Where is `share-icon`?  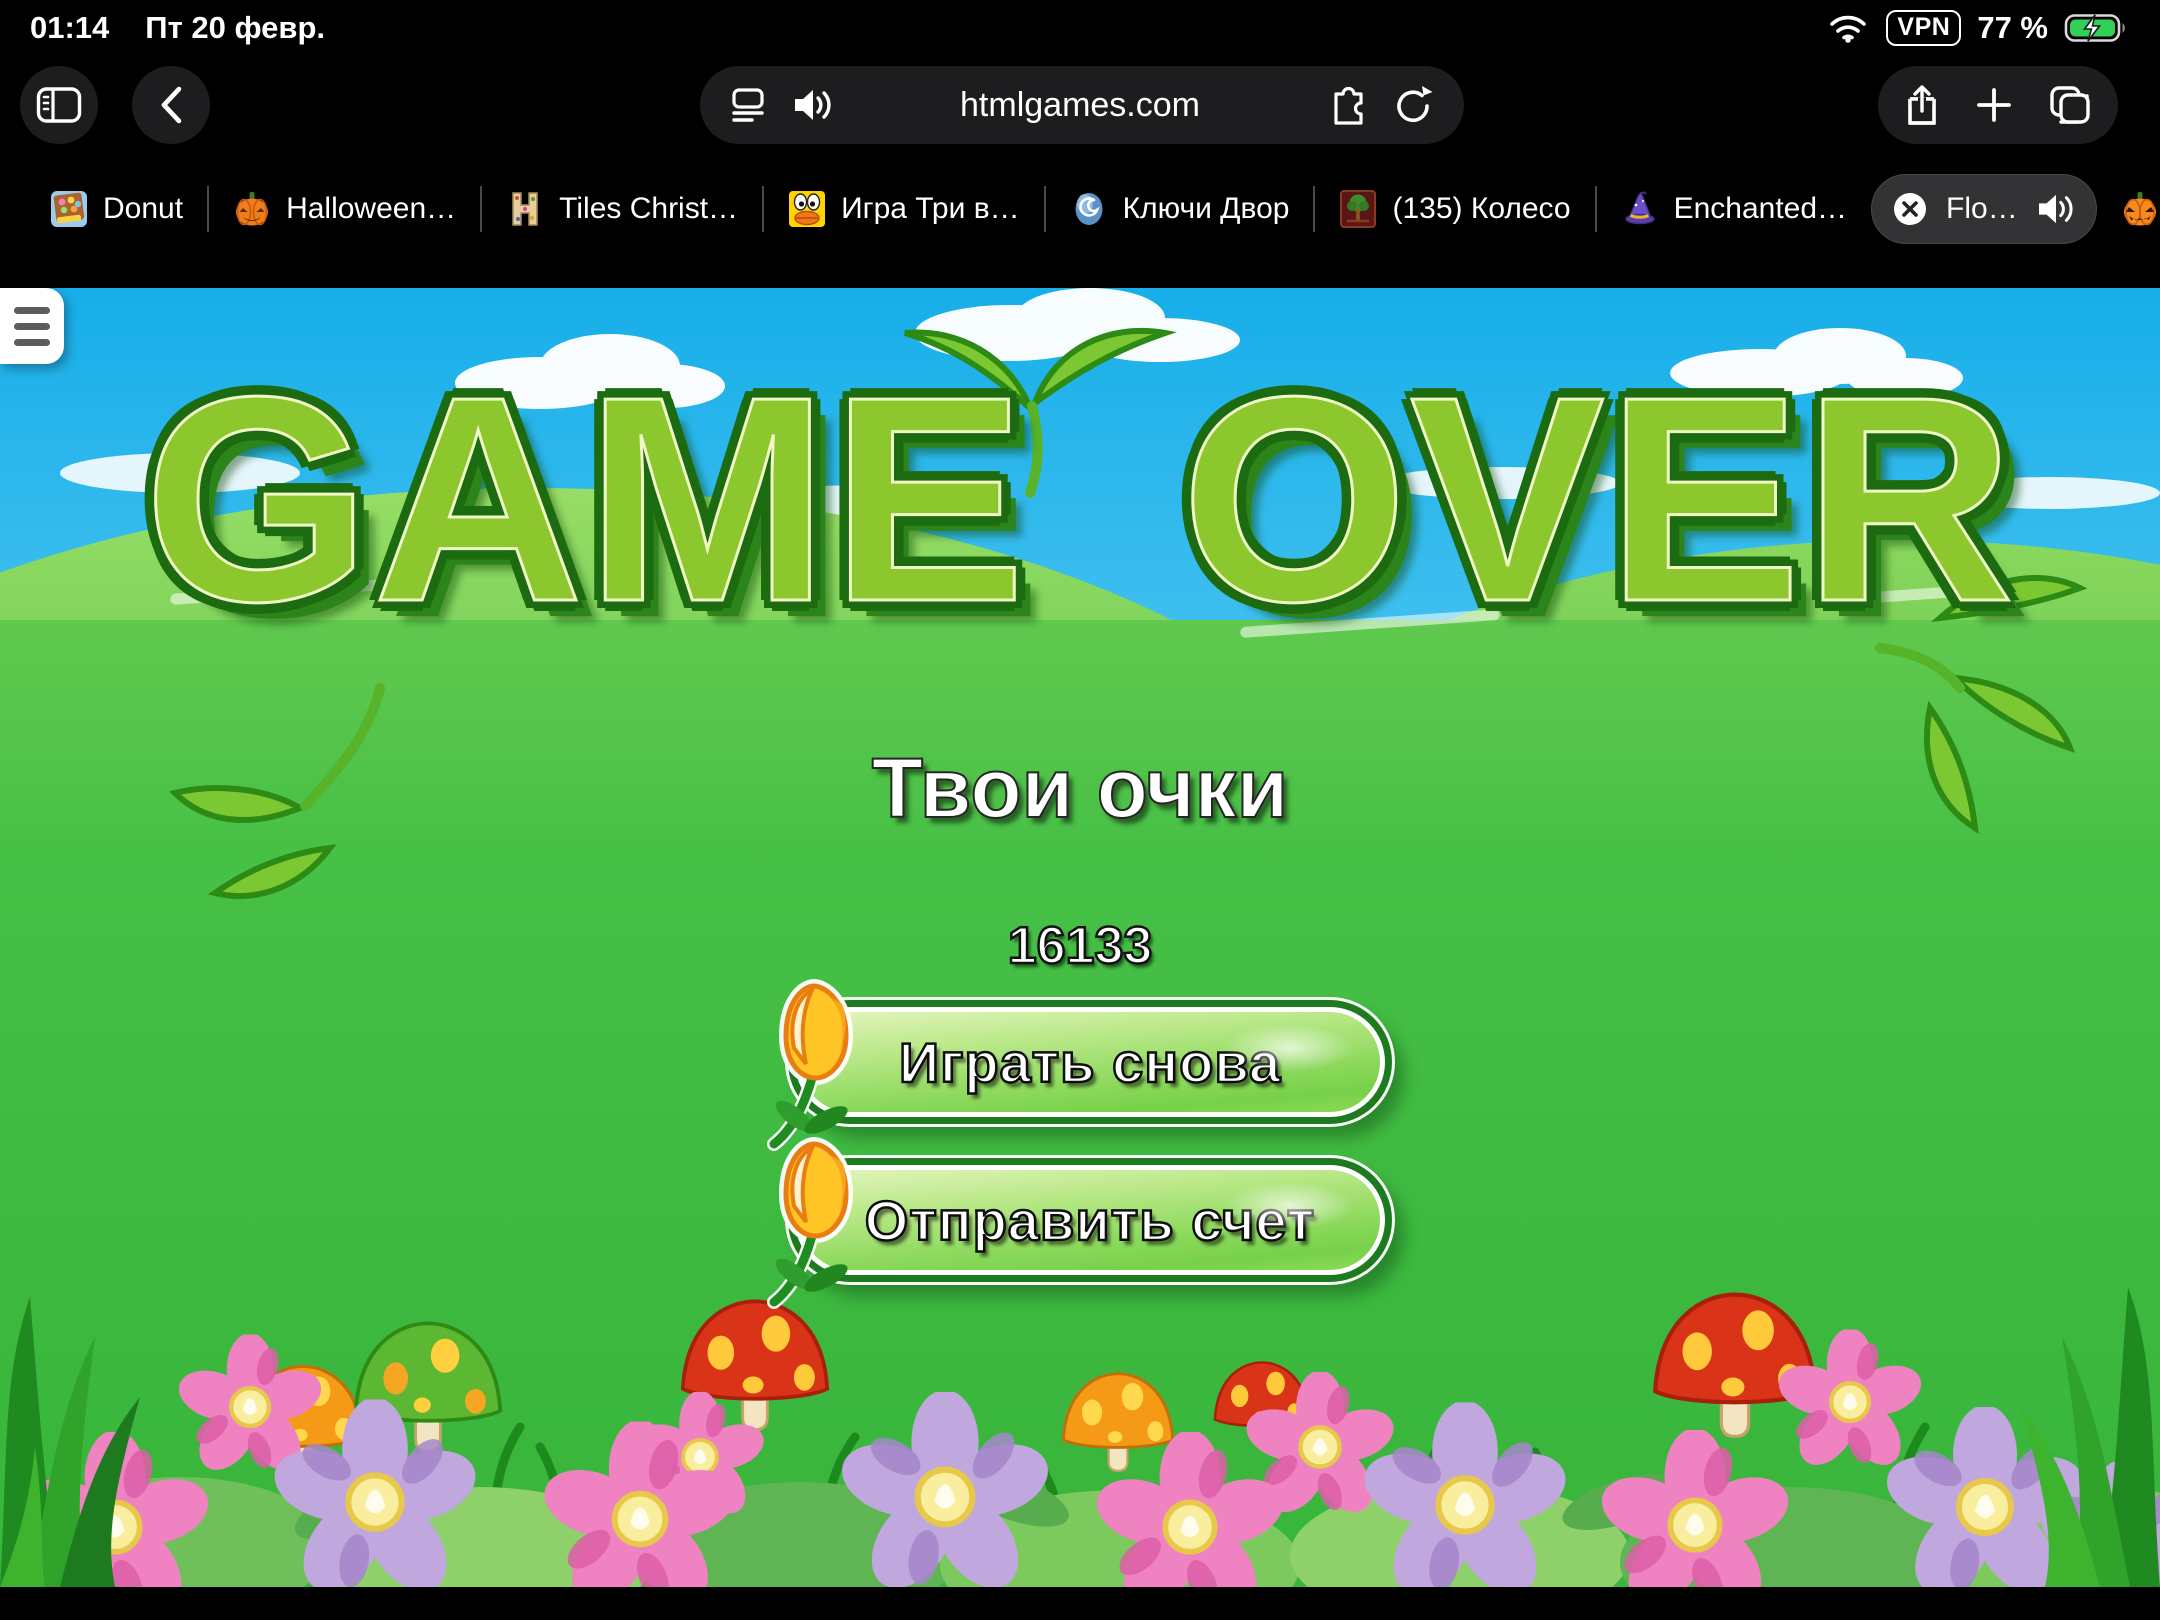 share-icon is located at coordinates (1922, 105).